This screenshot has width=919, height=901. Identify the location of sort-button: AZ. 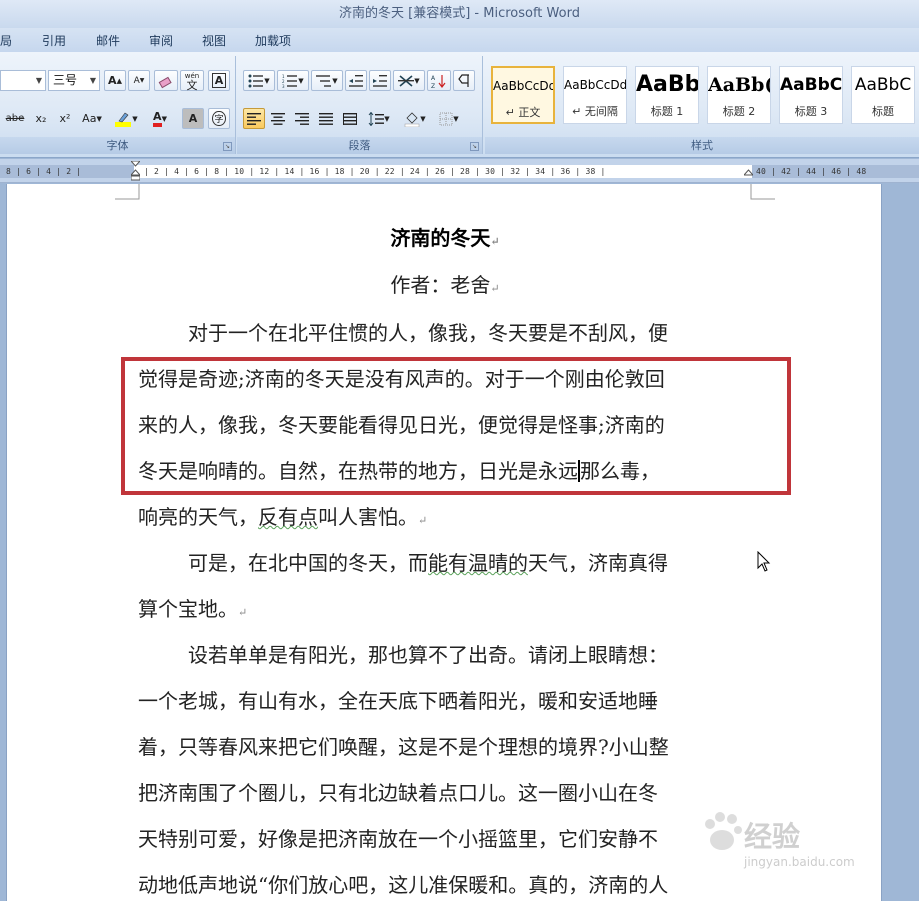
(439, 80).